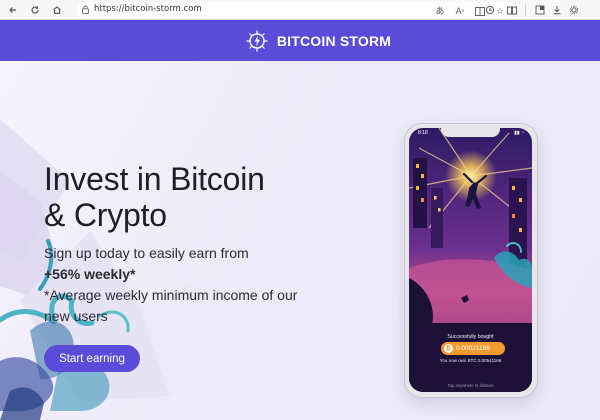  Describe the element at coordinates (334, 40) in the screenshot. I see `brand-name: BITCOIN STORM` at that location.